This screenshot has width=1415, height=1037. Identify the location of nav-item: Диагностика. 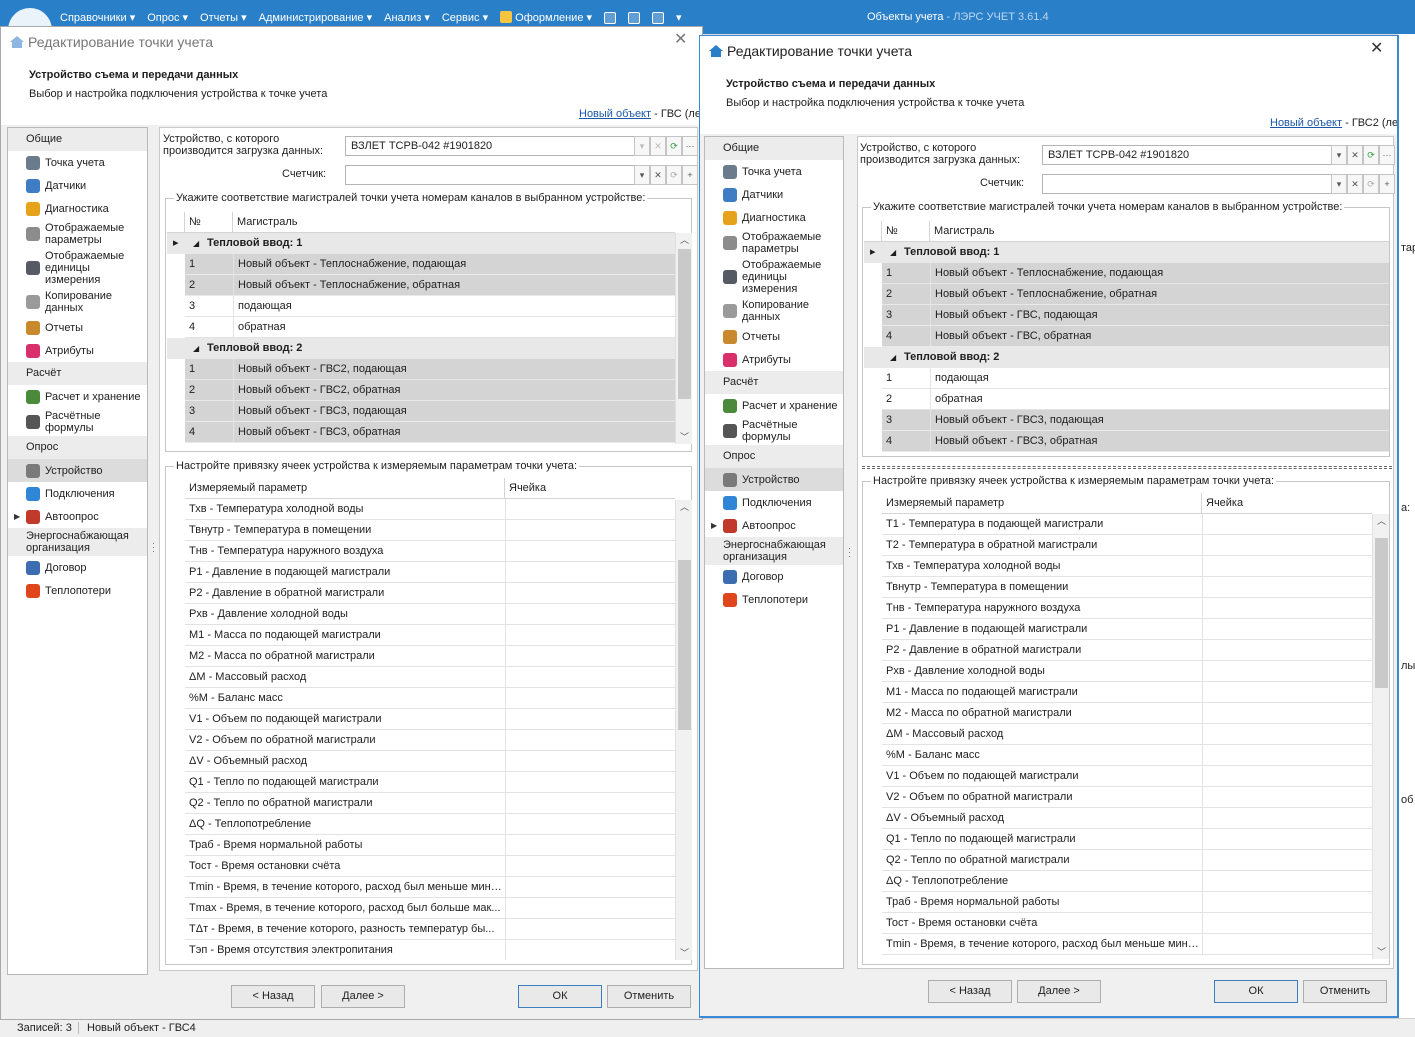
(77, 208).